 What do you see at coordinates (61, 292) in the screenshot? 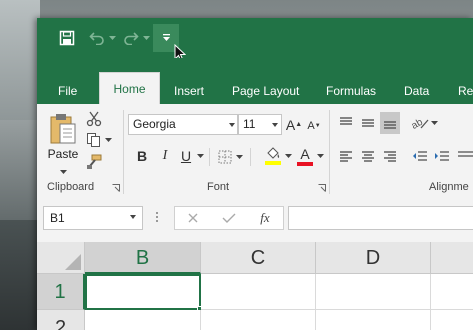
I see `row-header-1: 1` at bounding box center [61, 292].